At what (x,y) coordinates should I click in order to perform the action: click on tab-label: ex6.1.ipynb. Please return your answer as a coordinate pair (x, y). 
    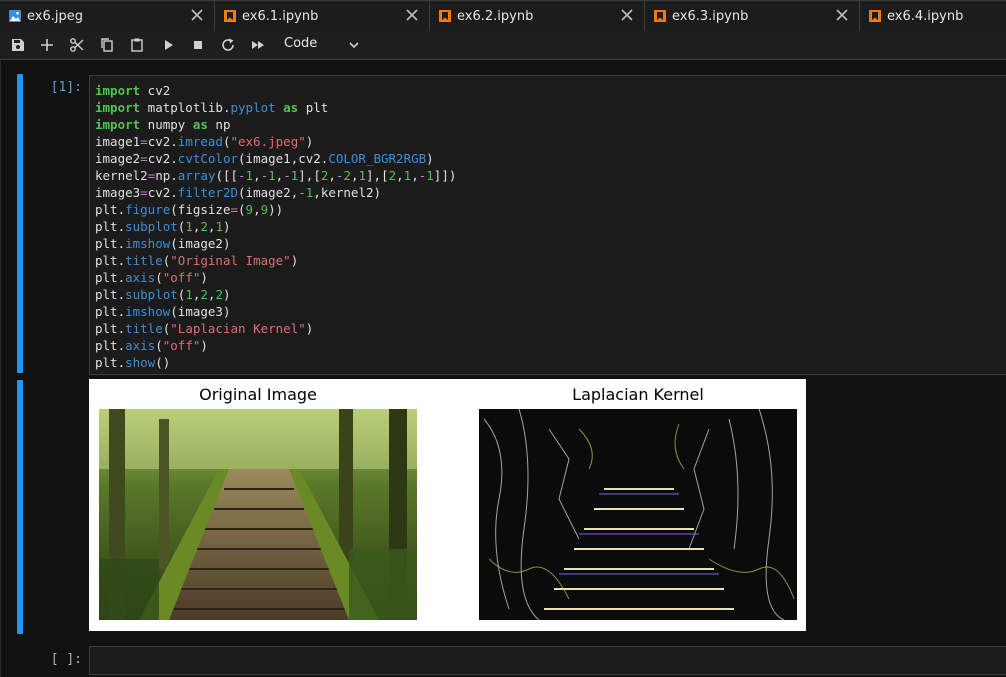
    Looking at the image, I should click on (280, 16).